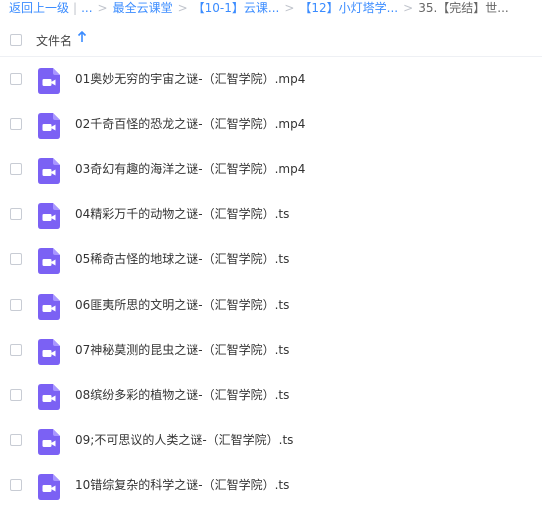 The width and height of the screenshot is (542, 508). I want to click on file-name: 08缤纷多彩的植物之谜-（汇智学院）.ts, so click(182, 395).